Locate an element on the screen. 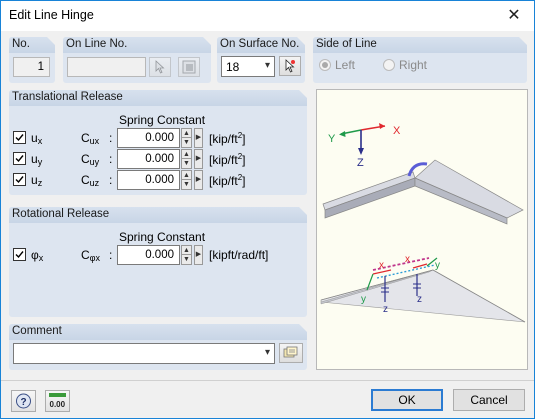 This screenshot has width=535, height=419. local-z-label-1: z is located at coordinates (385, 309).